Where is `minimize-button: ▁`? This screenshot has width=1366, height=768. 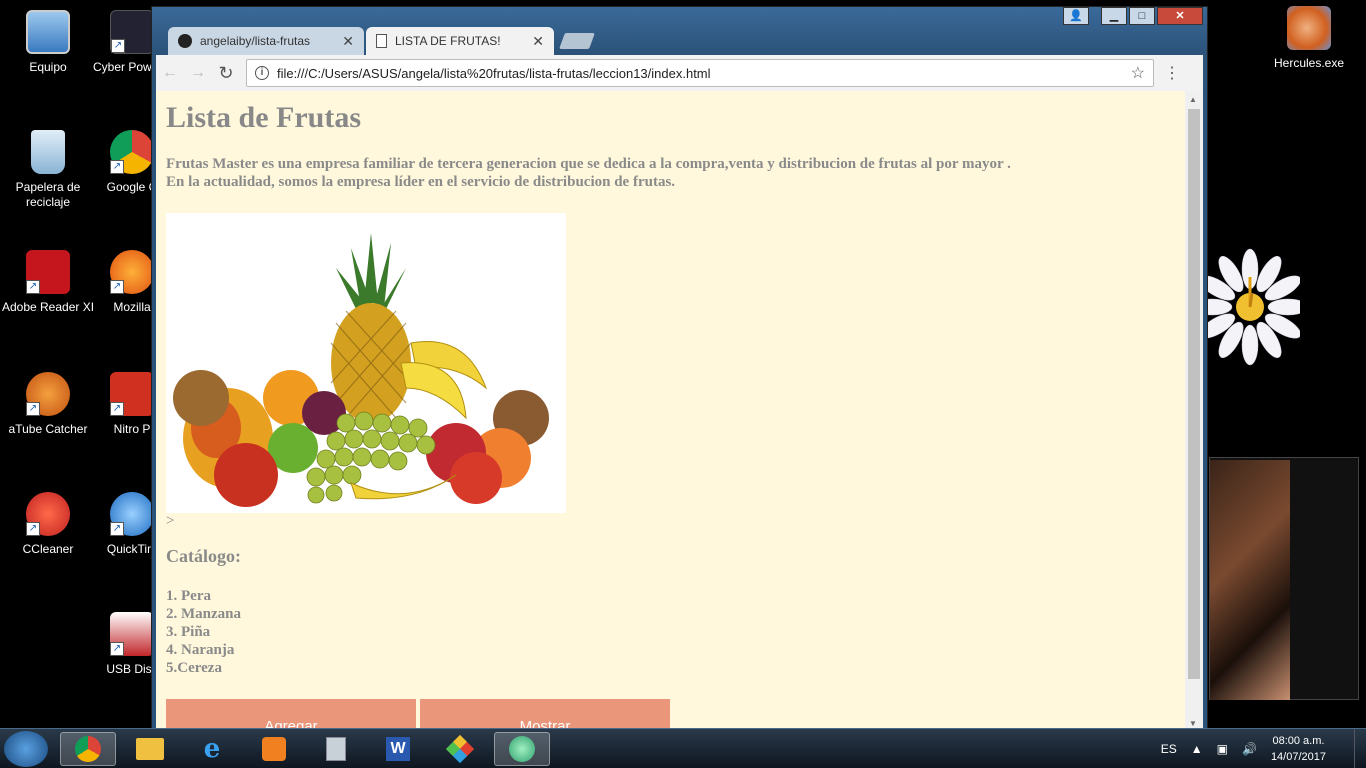
minimize-button: ▁ is located at coordinates (1114, 16).